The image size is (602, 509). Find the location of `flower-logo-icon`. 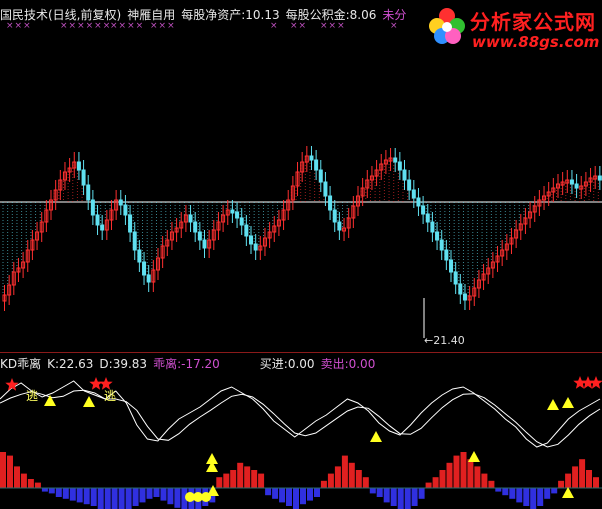

flower-logo-icon is located at coordinates (447, 26).